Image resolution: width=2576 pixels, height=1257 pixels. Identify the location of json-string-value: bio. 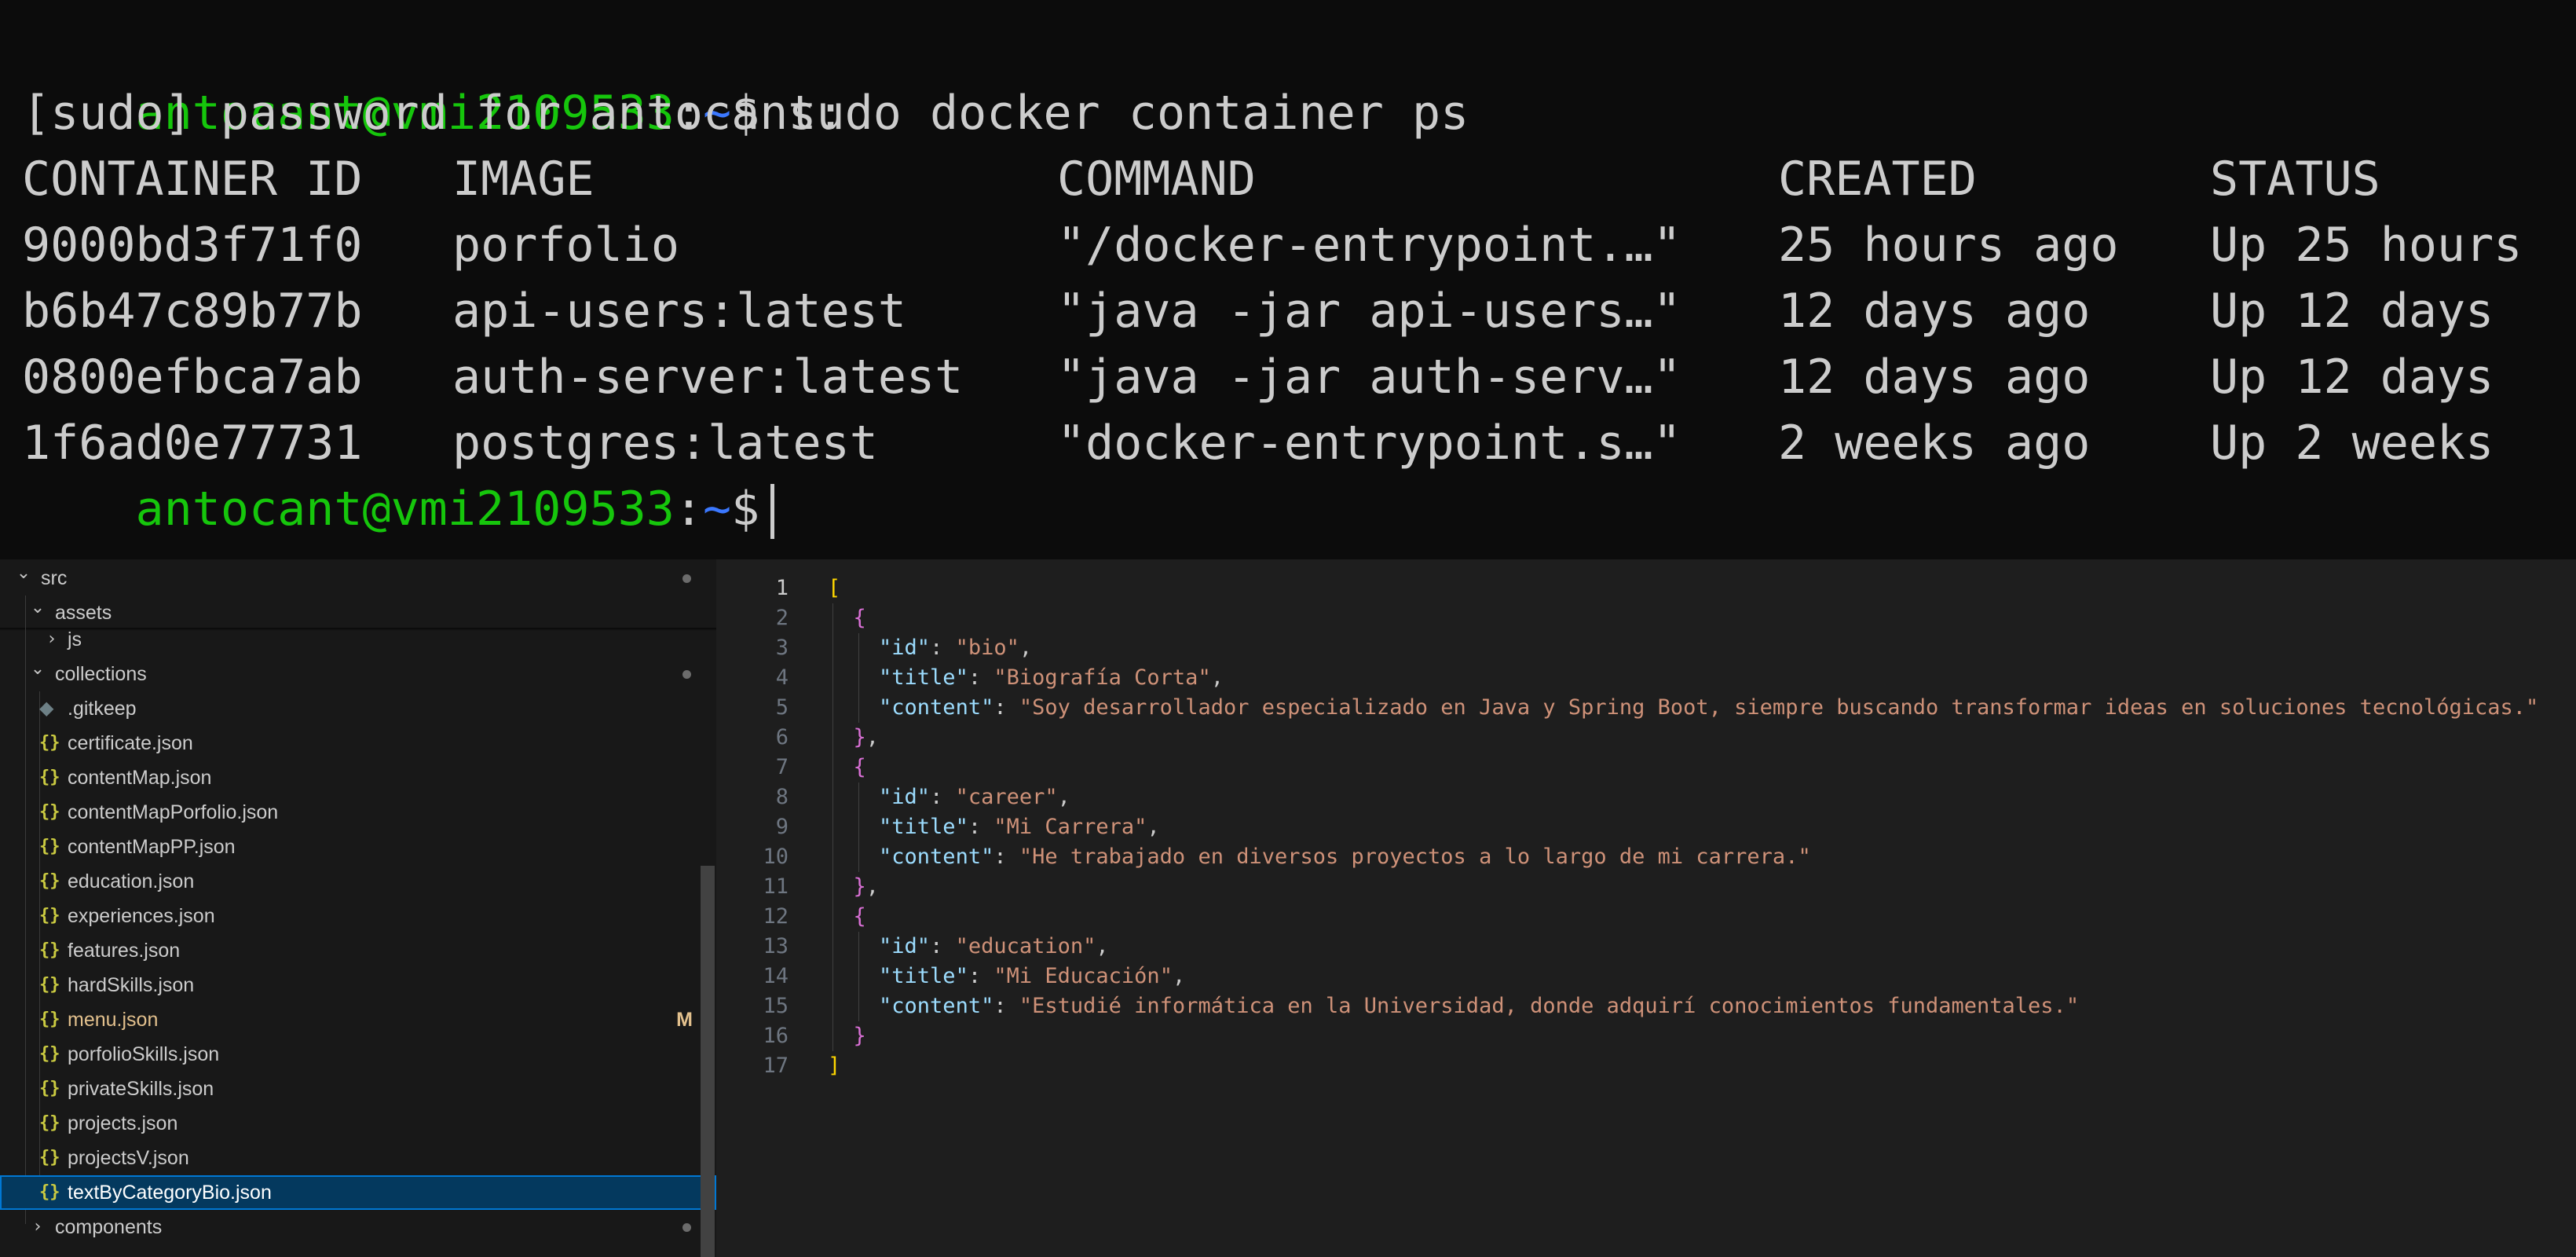
(988, 648).